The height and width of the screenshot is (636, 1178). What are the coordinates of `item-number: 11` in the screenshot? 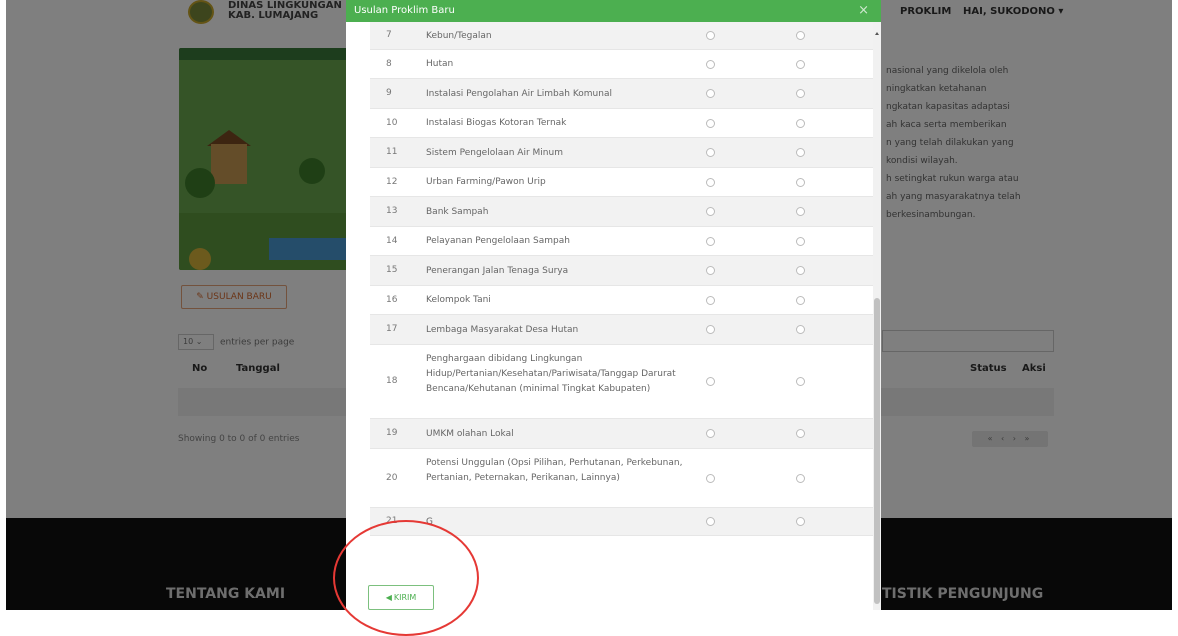 It's located at (392, 152).